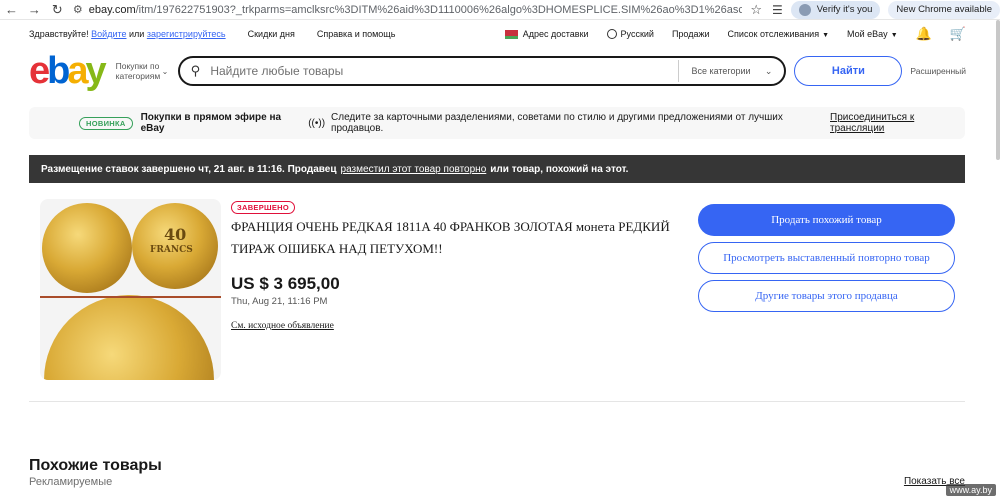  What do you see at coordinates (924, 34) in the screenshot?
I see `notification-bell-icon: 🔔` at bounding box center [924, 34].